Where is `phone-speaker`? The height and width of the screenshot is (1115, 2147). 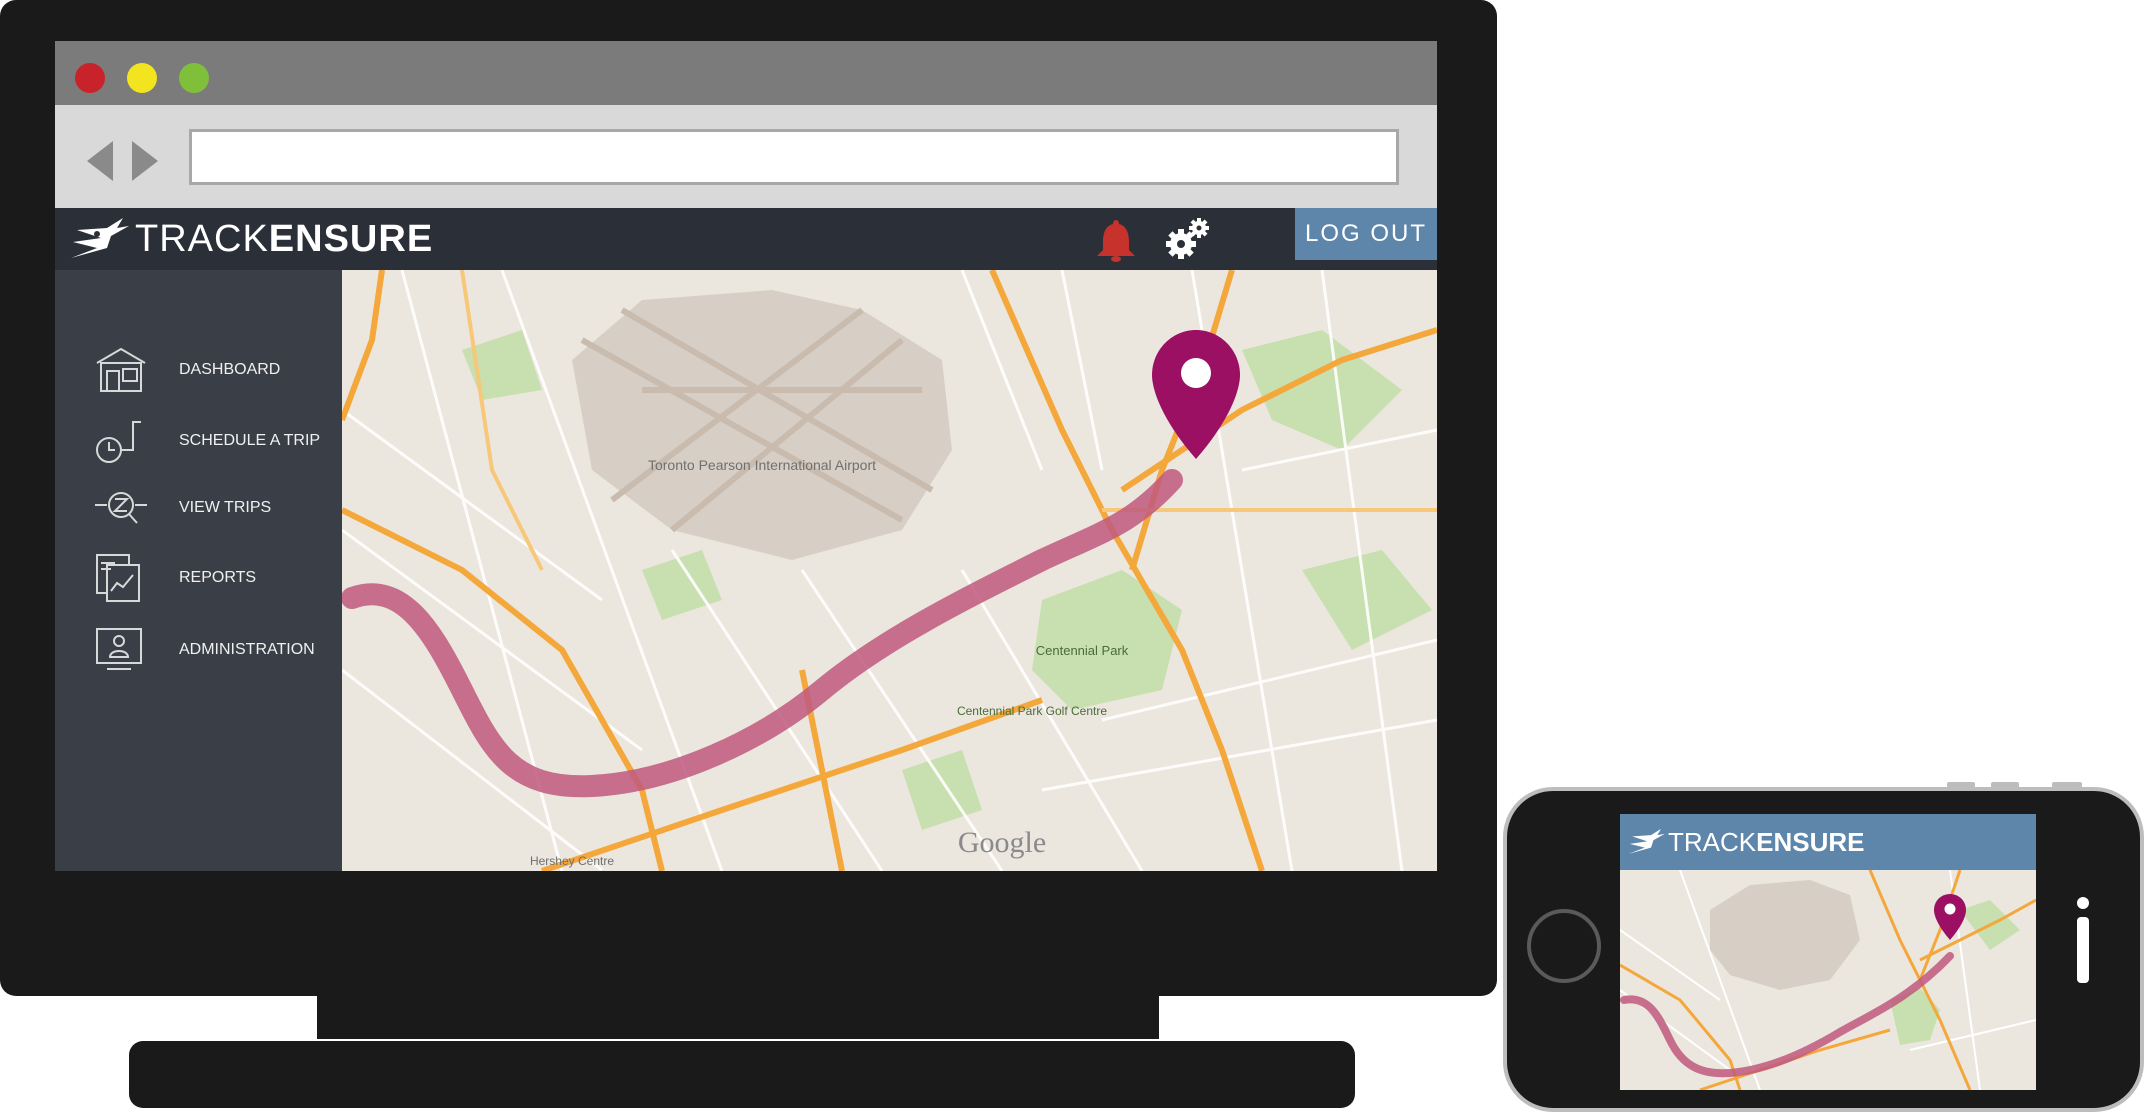 phone-speaker is located at coordinates (2083, 950).